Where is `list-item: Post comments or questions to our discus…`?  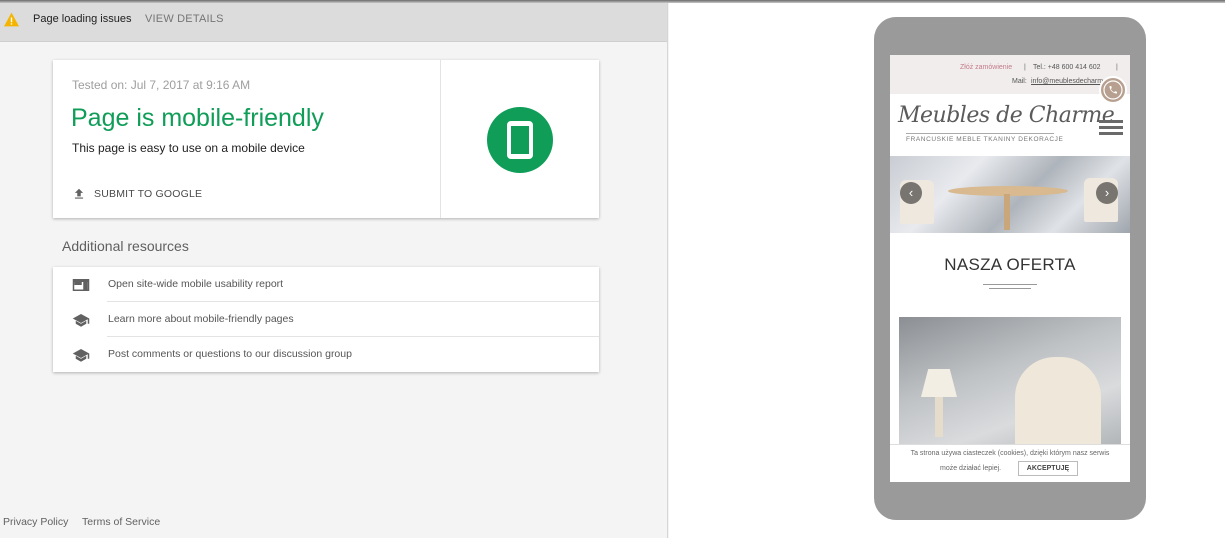 list-item: Post comments or questions to our discus… is located at coordinates (326, 354).